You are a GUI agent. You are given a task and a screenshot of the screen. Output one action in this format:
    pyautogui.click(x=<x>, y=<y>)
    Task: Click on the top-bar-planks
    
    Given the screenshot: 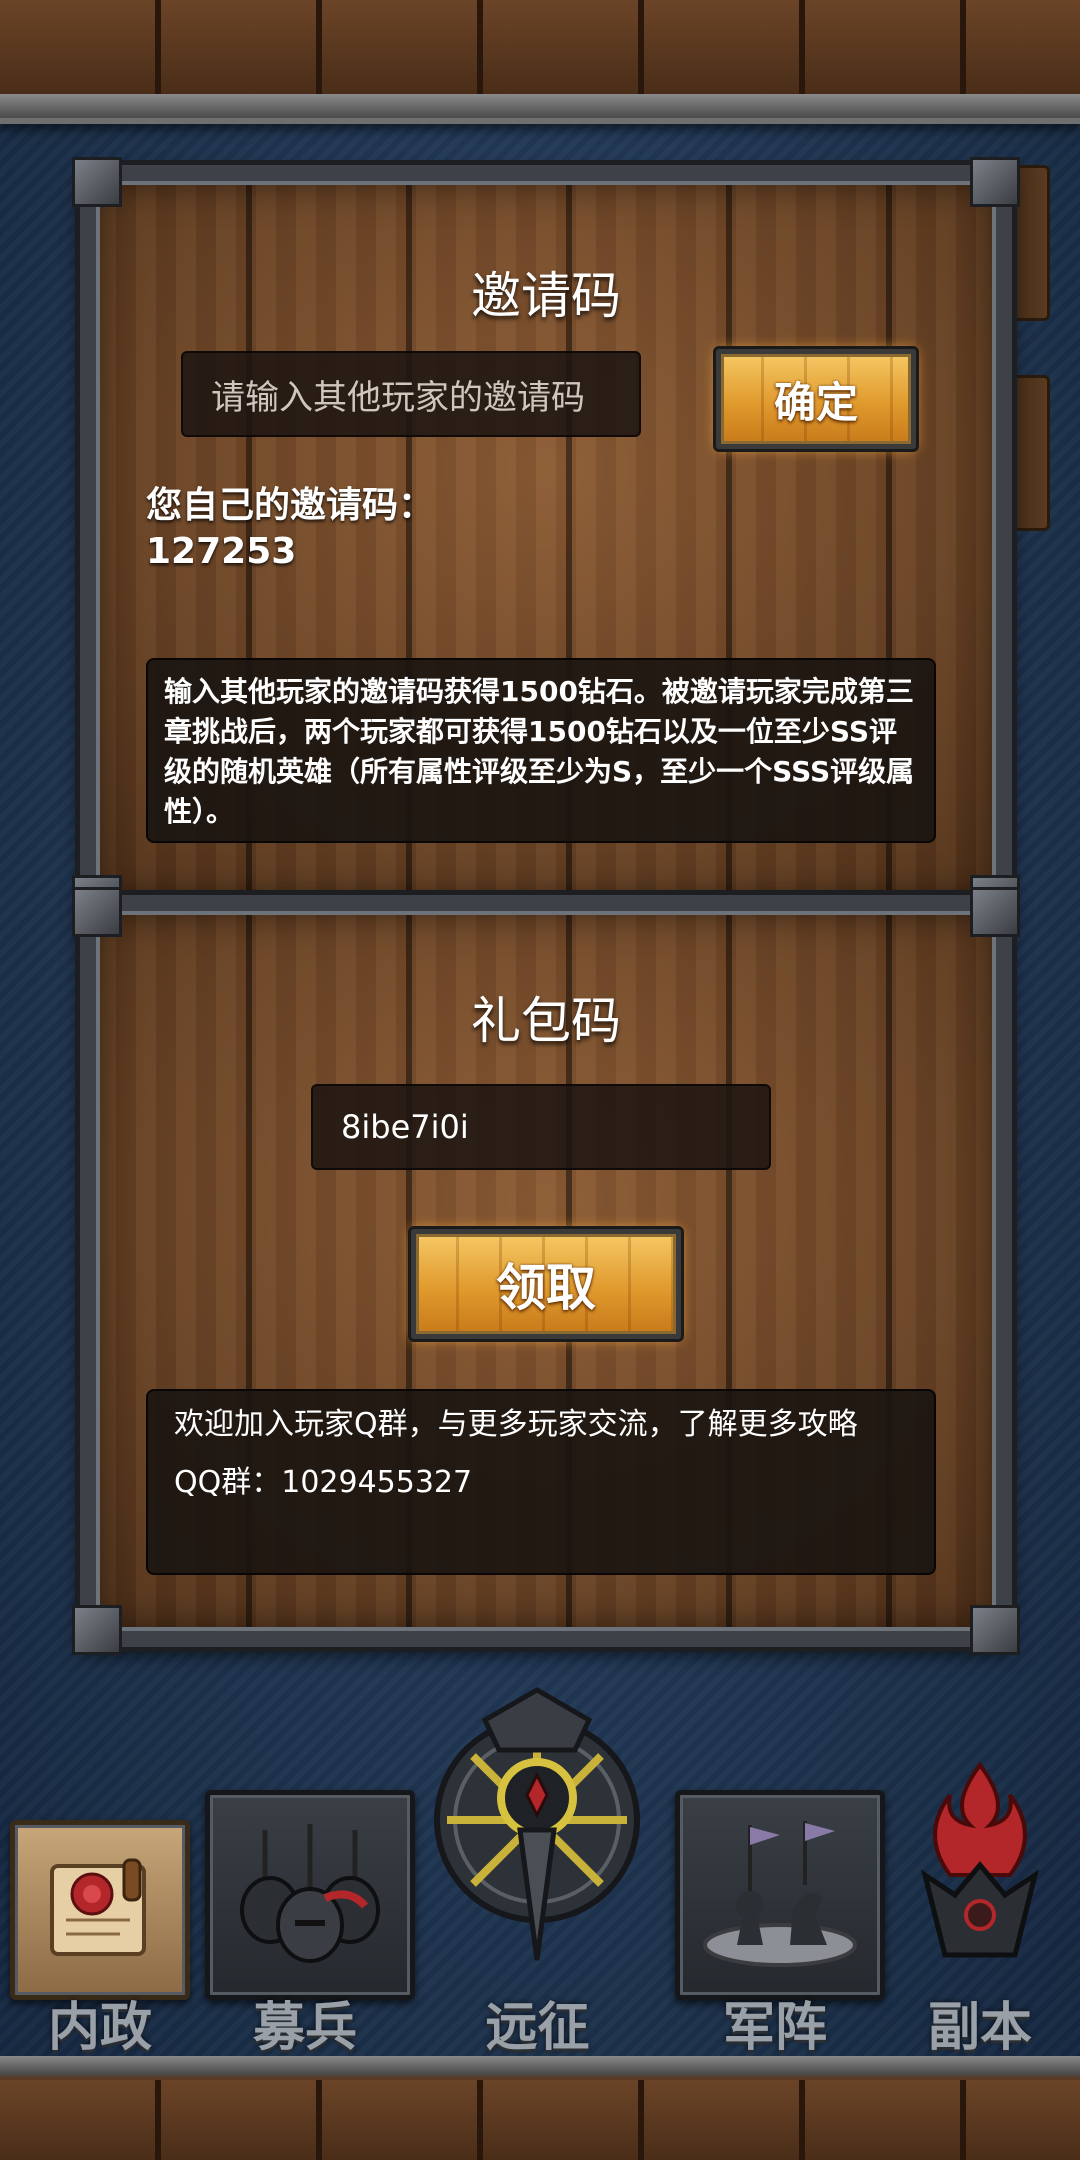 What is the action you would take?
    pyautogui.click(x=540, y=47)
    